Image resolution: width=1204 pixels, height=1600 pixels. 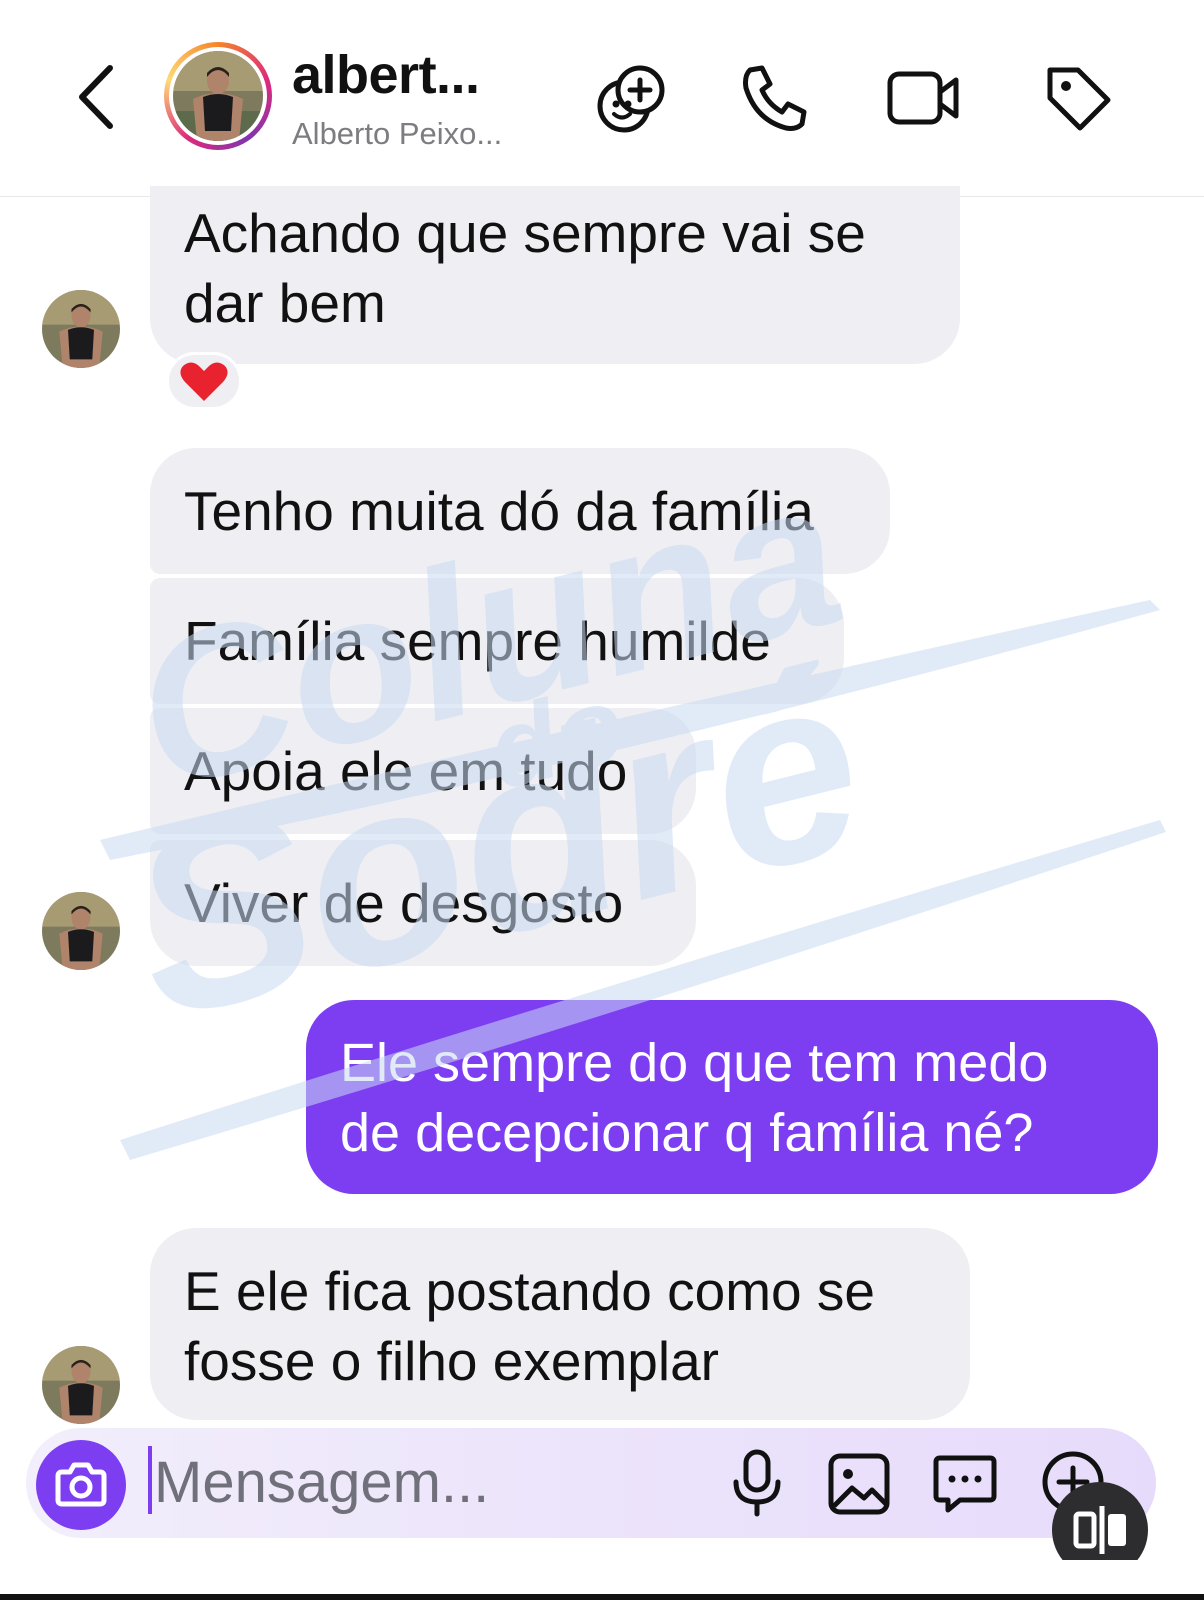 What do you see at coordinates (694, 1063) in the screenshot?
I see `message-line: Ele sempre do que tem medo` at bounding box center [694, 1063].